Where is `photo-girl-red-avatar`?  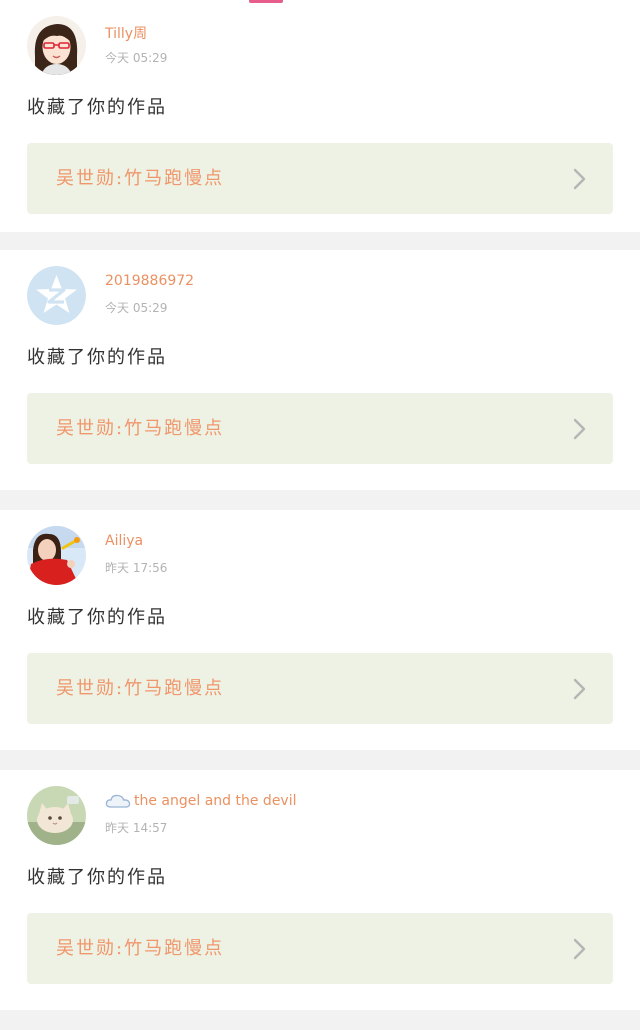 photo-girl-red-avatar is located at coordinates (56, 555).